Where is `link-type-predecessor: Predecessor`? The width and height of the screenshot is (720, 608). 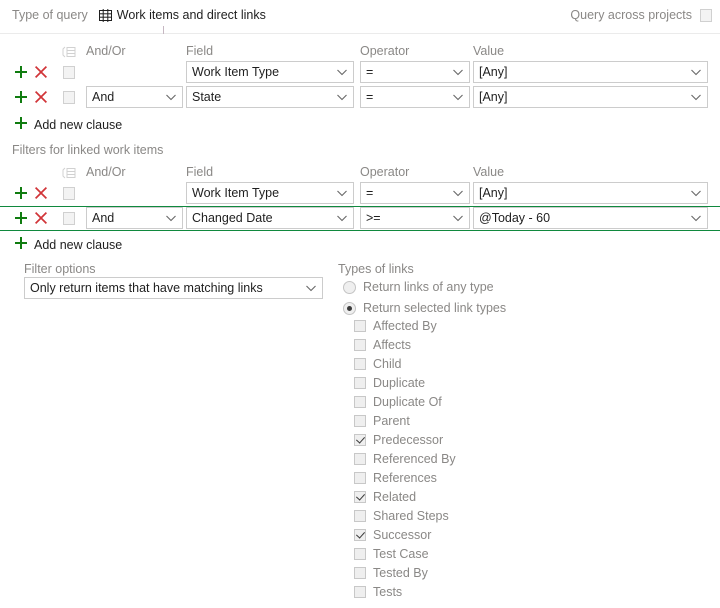
link-type-predecessor: Predecessor is located at coordinates (398, 440).